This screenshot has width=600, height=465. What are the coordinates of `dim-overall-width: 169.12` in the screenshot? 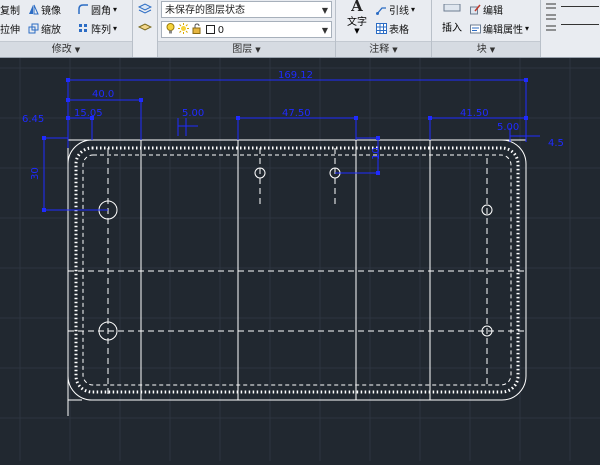 It's located at (295, 75).